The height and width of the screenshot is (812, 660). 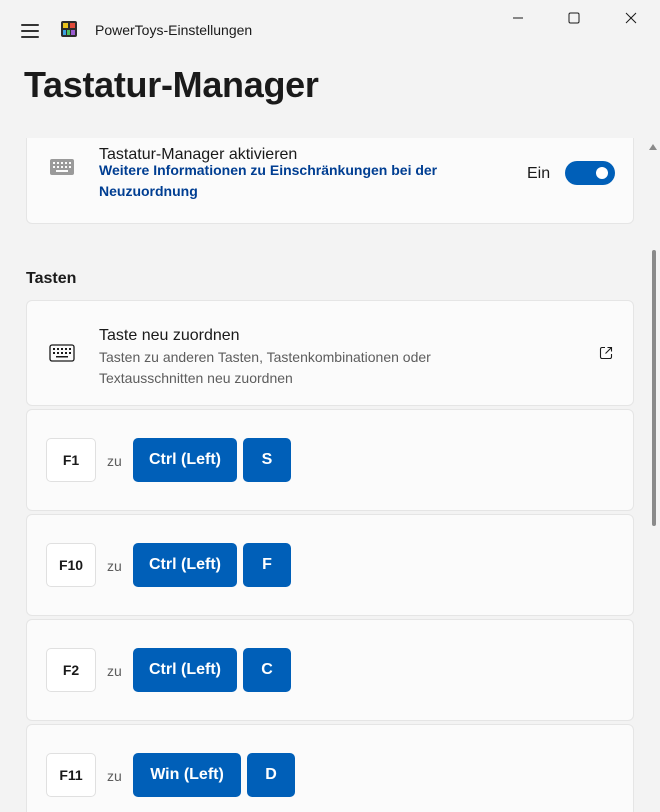 What do you see at coordinates (330, 768) in the screenshot?
I see `key-mapping-row: F11 zu Win (Left) D` at bounding box center [330, 768].